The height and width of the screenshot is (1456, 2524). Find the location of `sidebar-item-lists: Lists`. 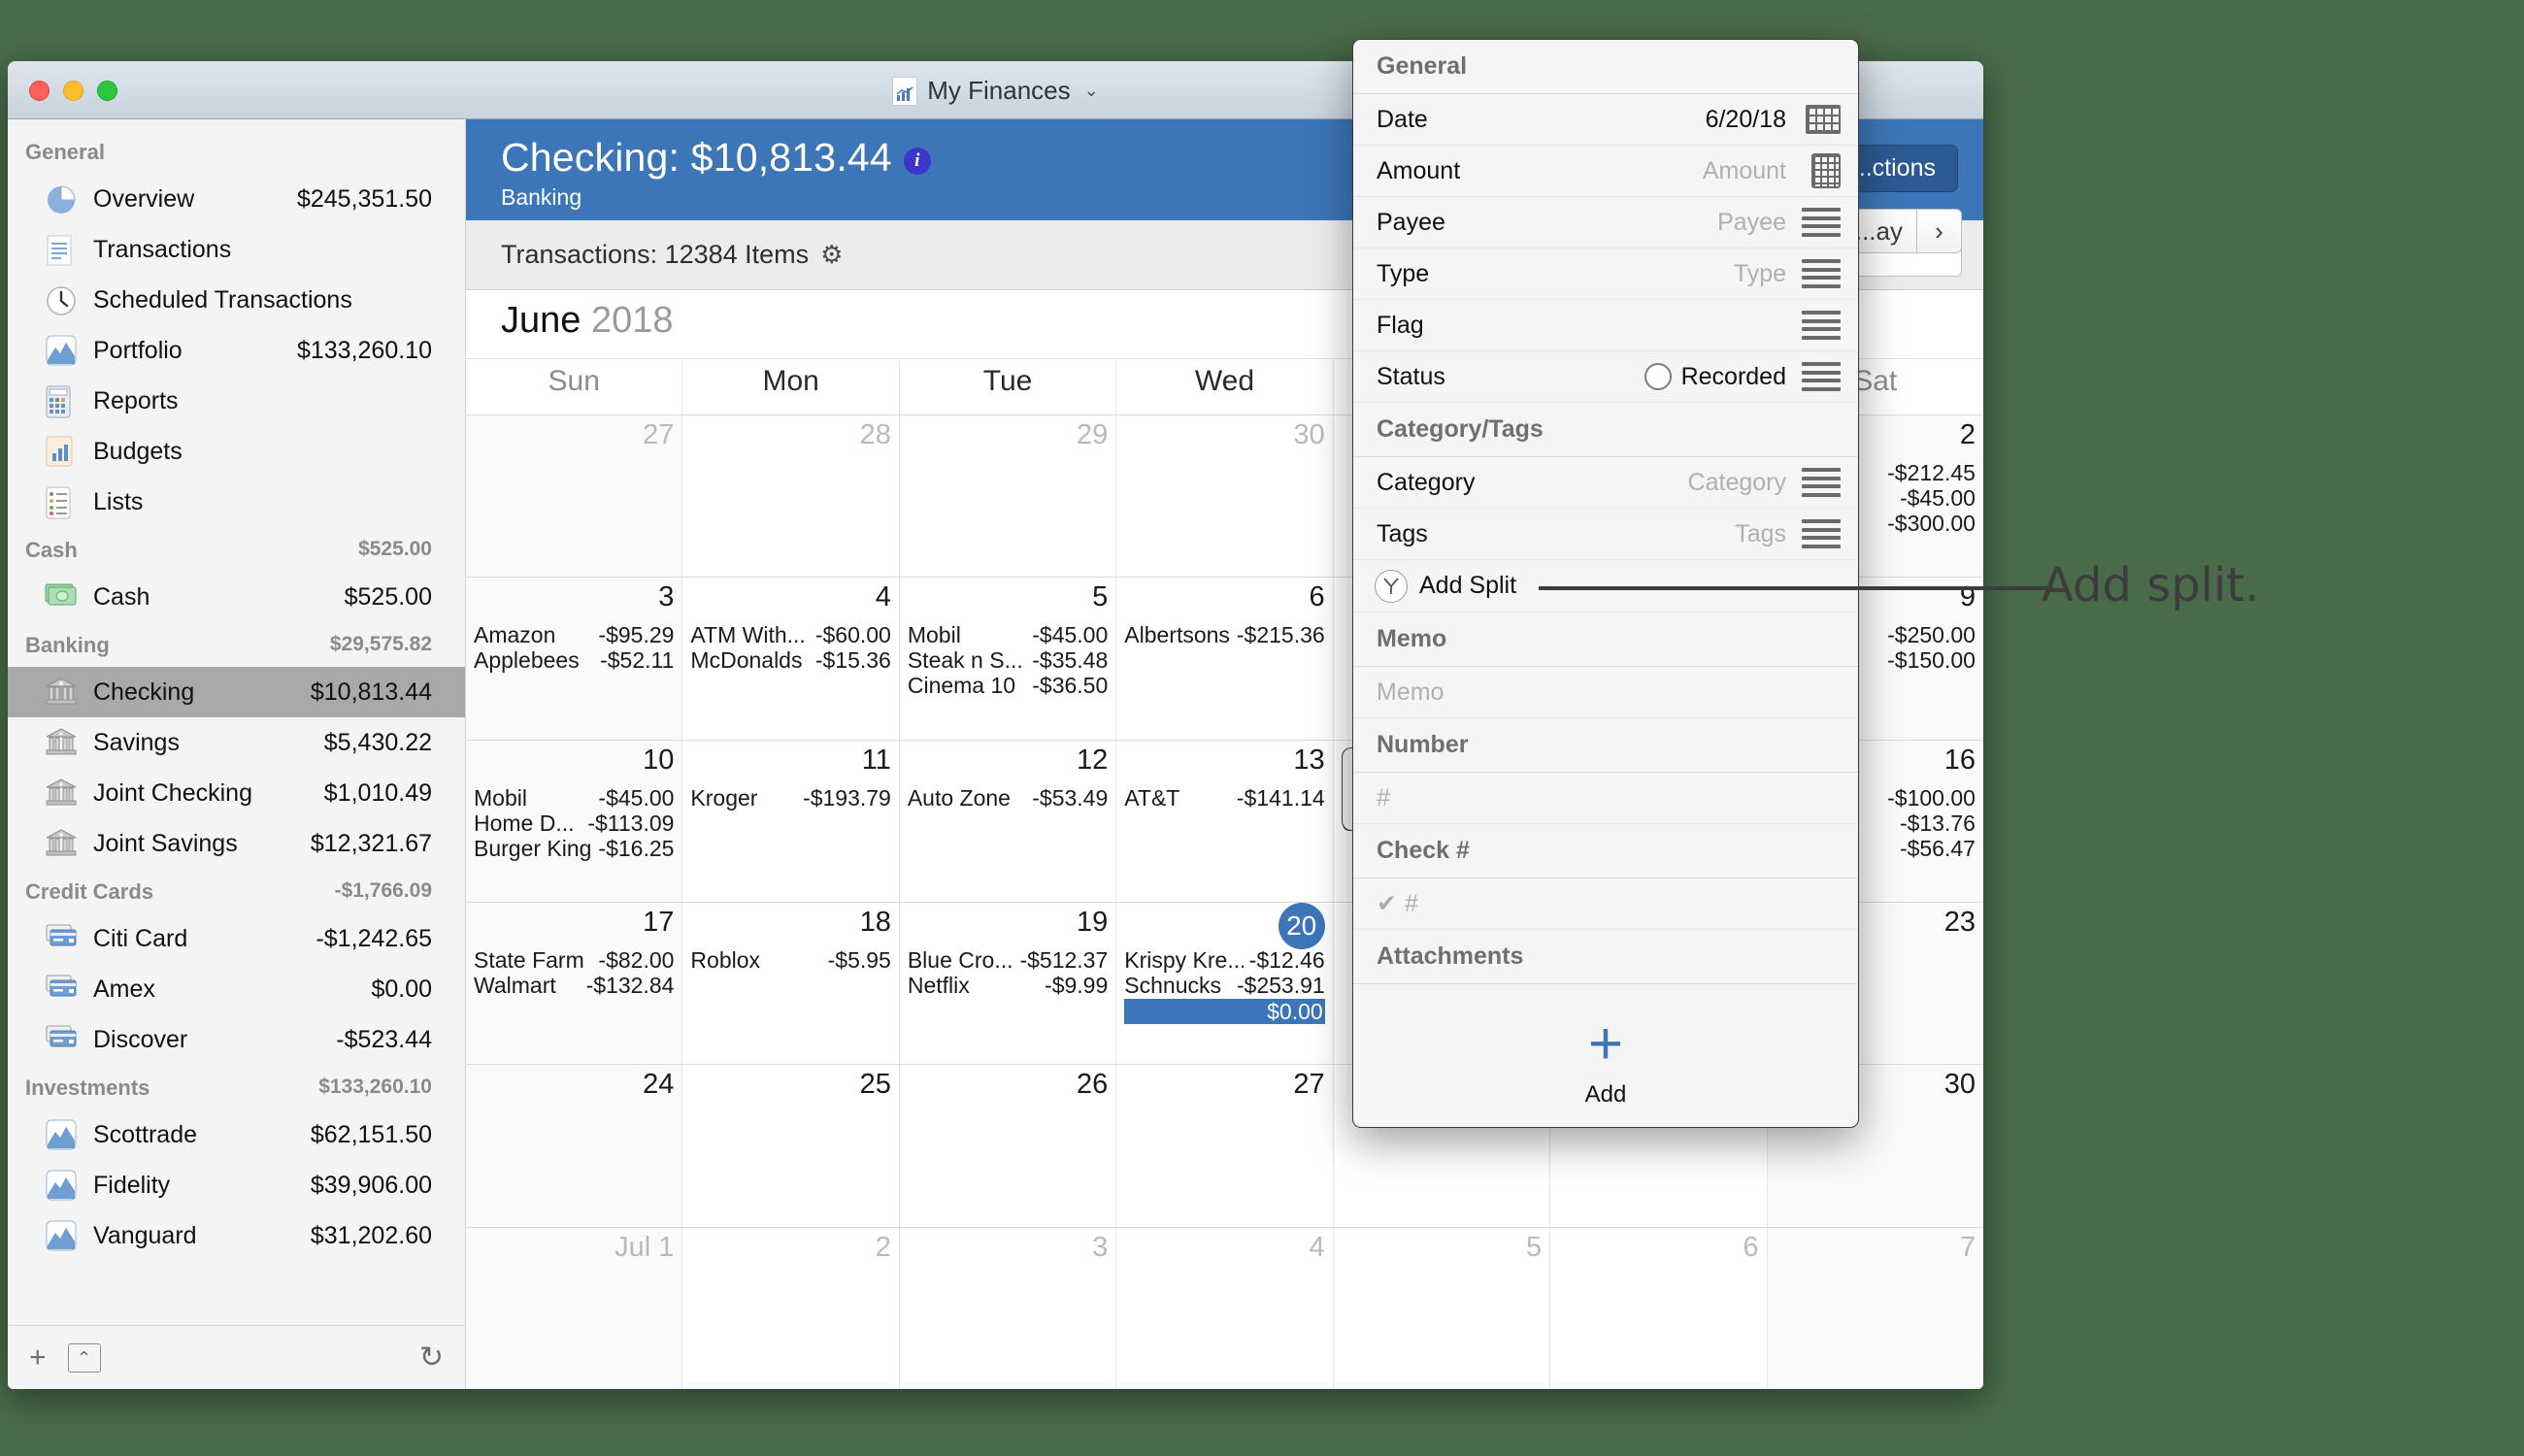

sidebar-item-lists: Lists is located at coordinates (236, 502).